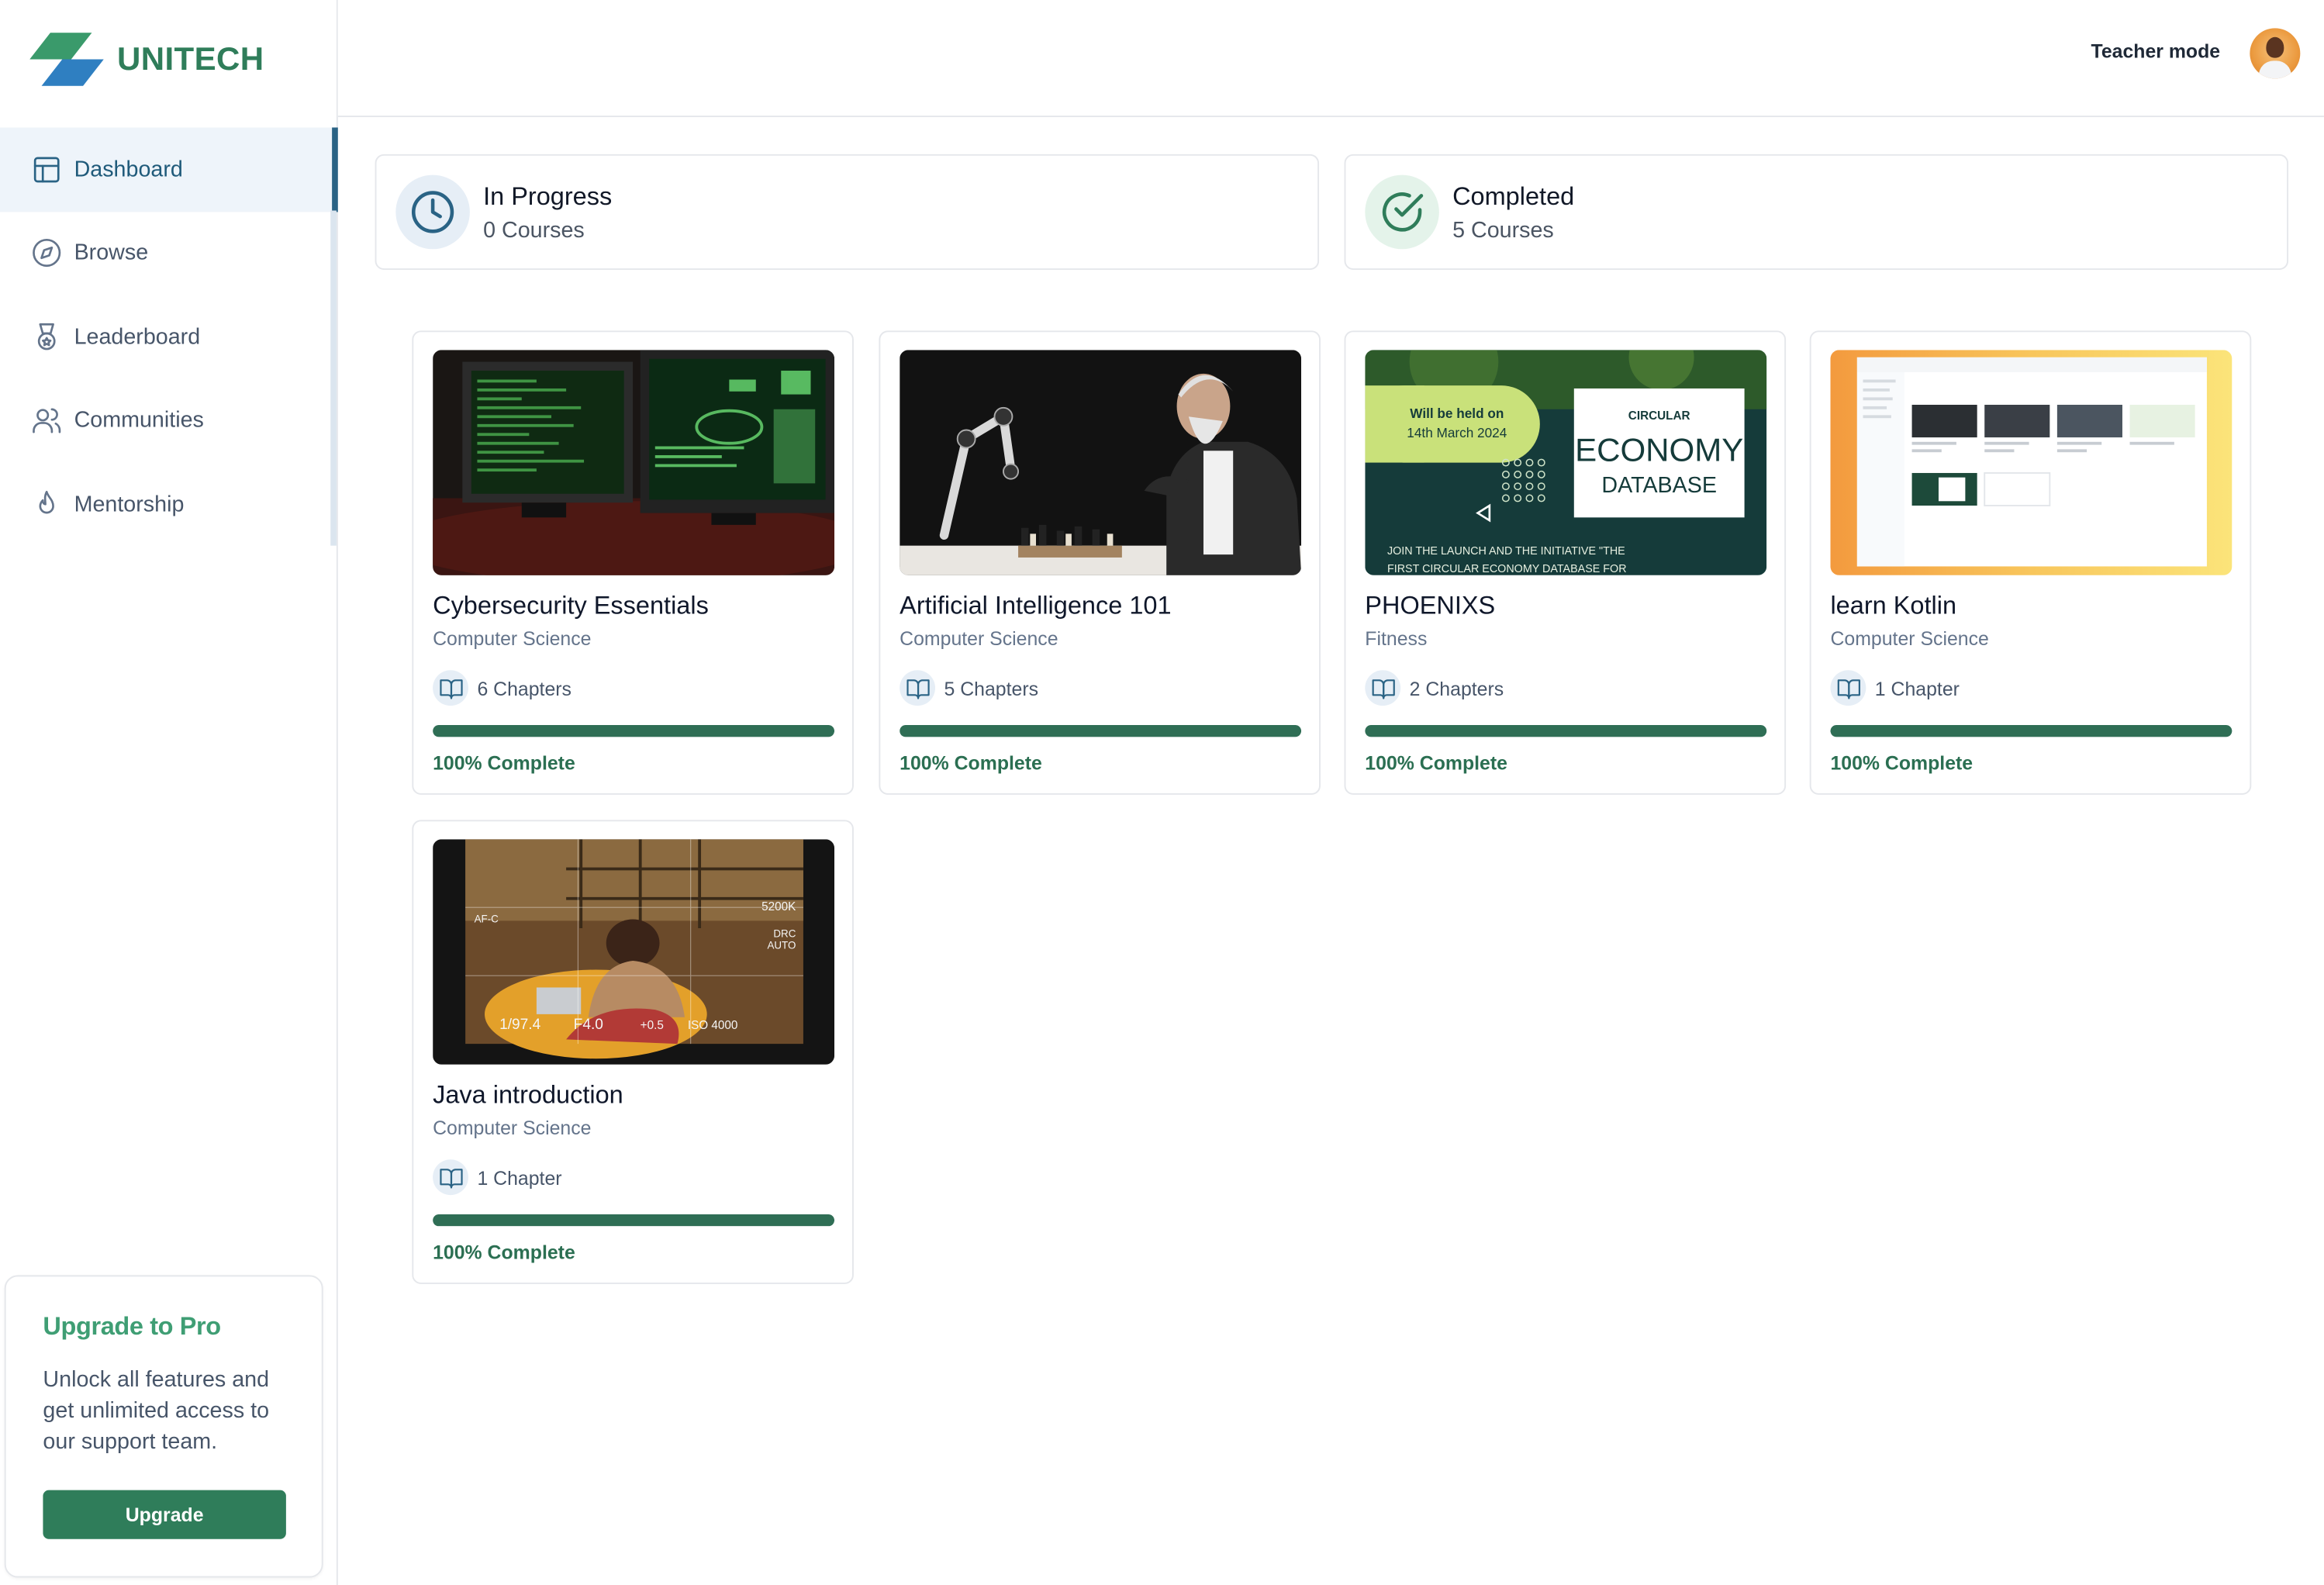  What do you see at coordinates (169, 253) in the screenshot?
I see `sidebar-item-browse: Browse` at bounding box center [169, 253].